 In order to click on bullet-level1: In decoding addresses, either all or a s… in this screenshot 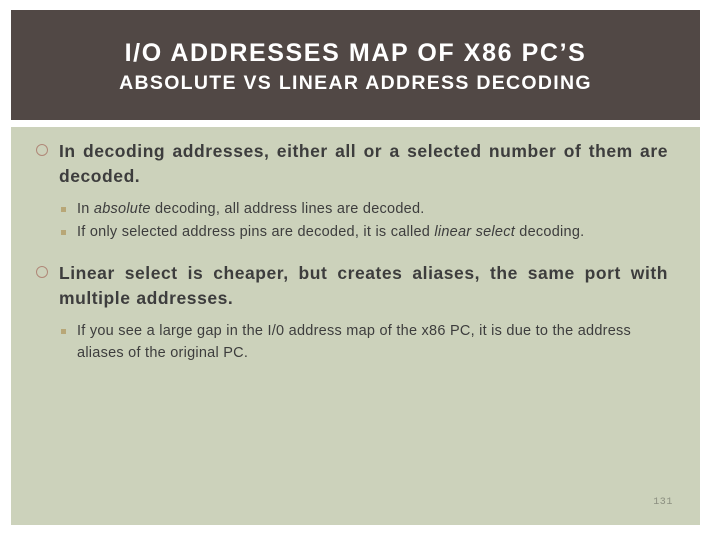, I will do `click(355, 164)`.